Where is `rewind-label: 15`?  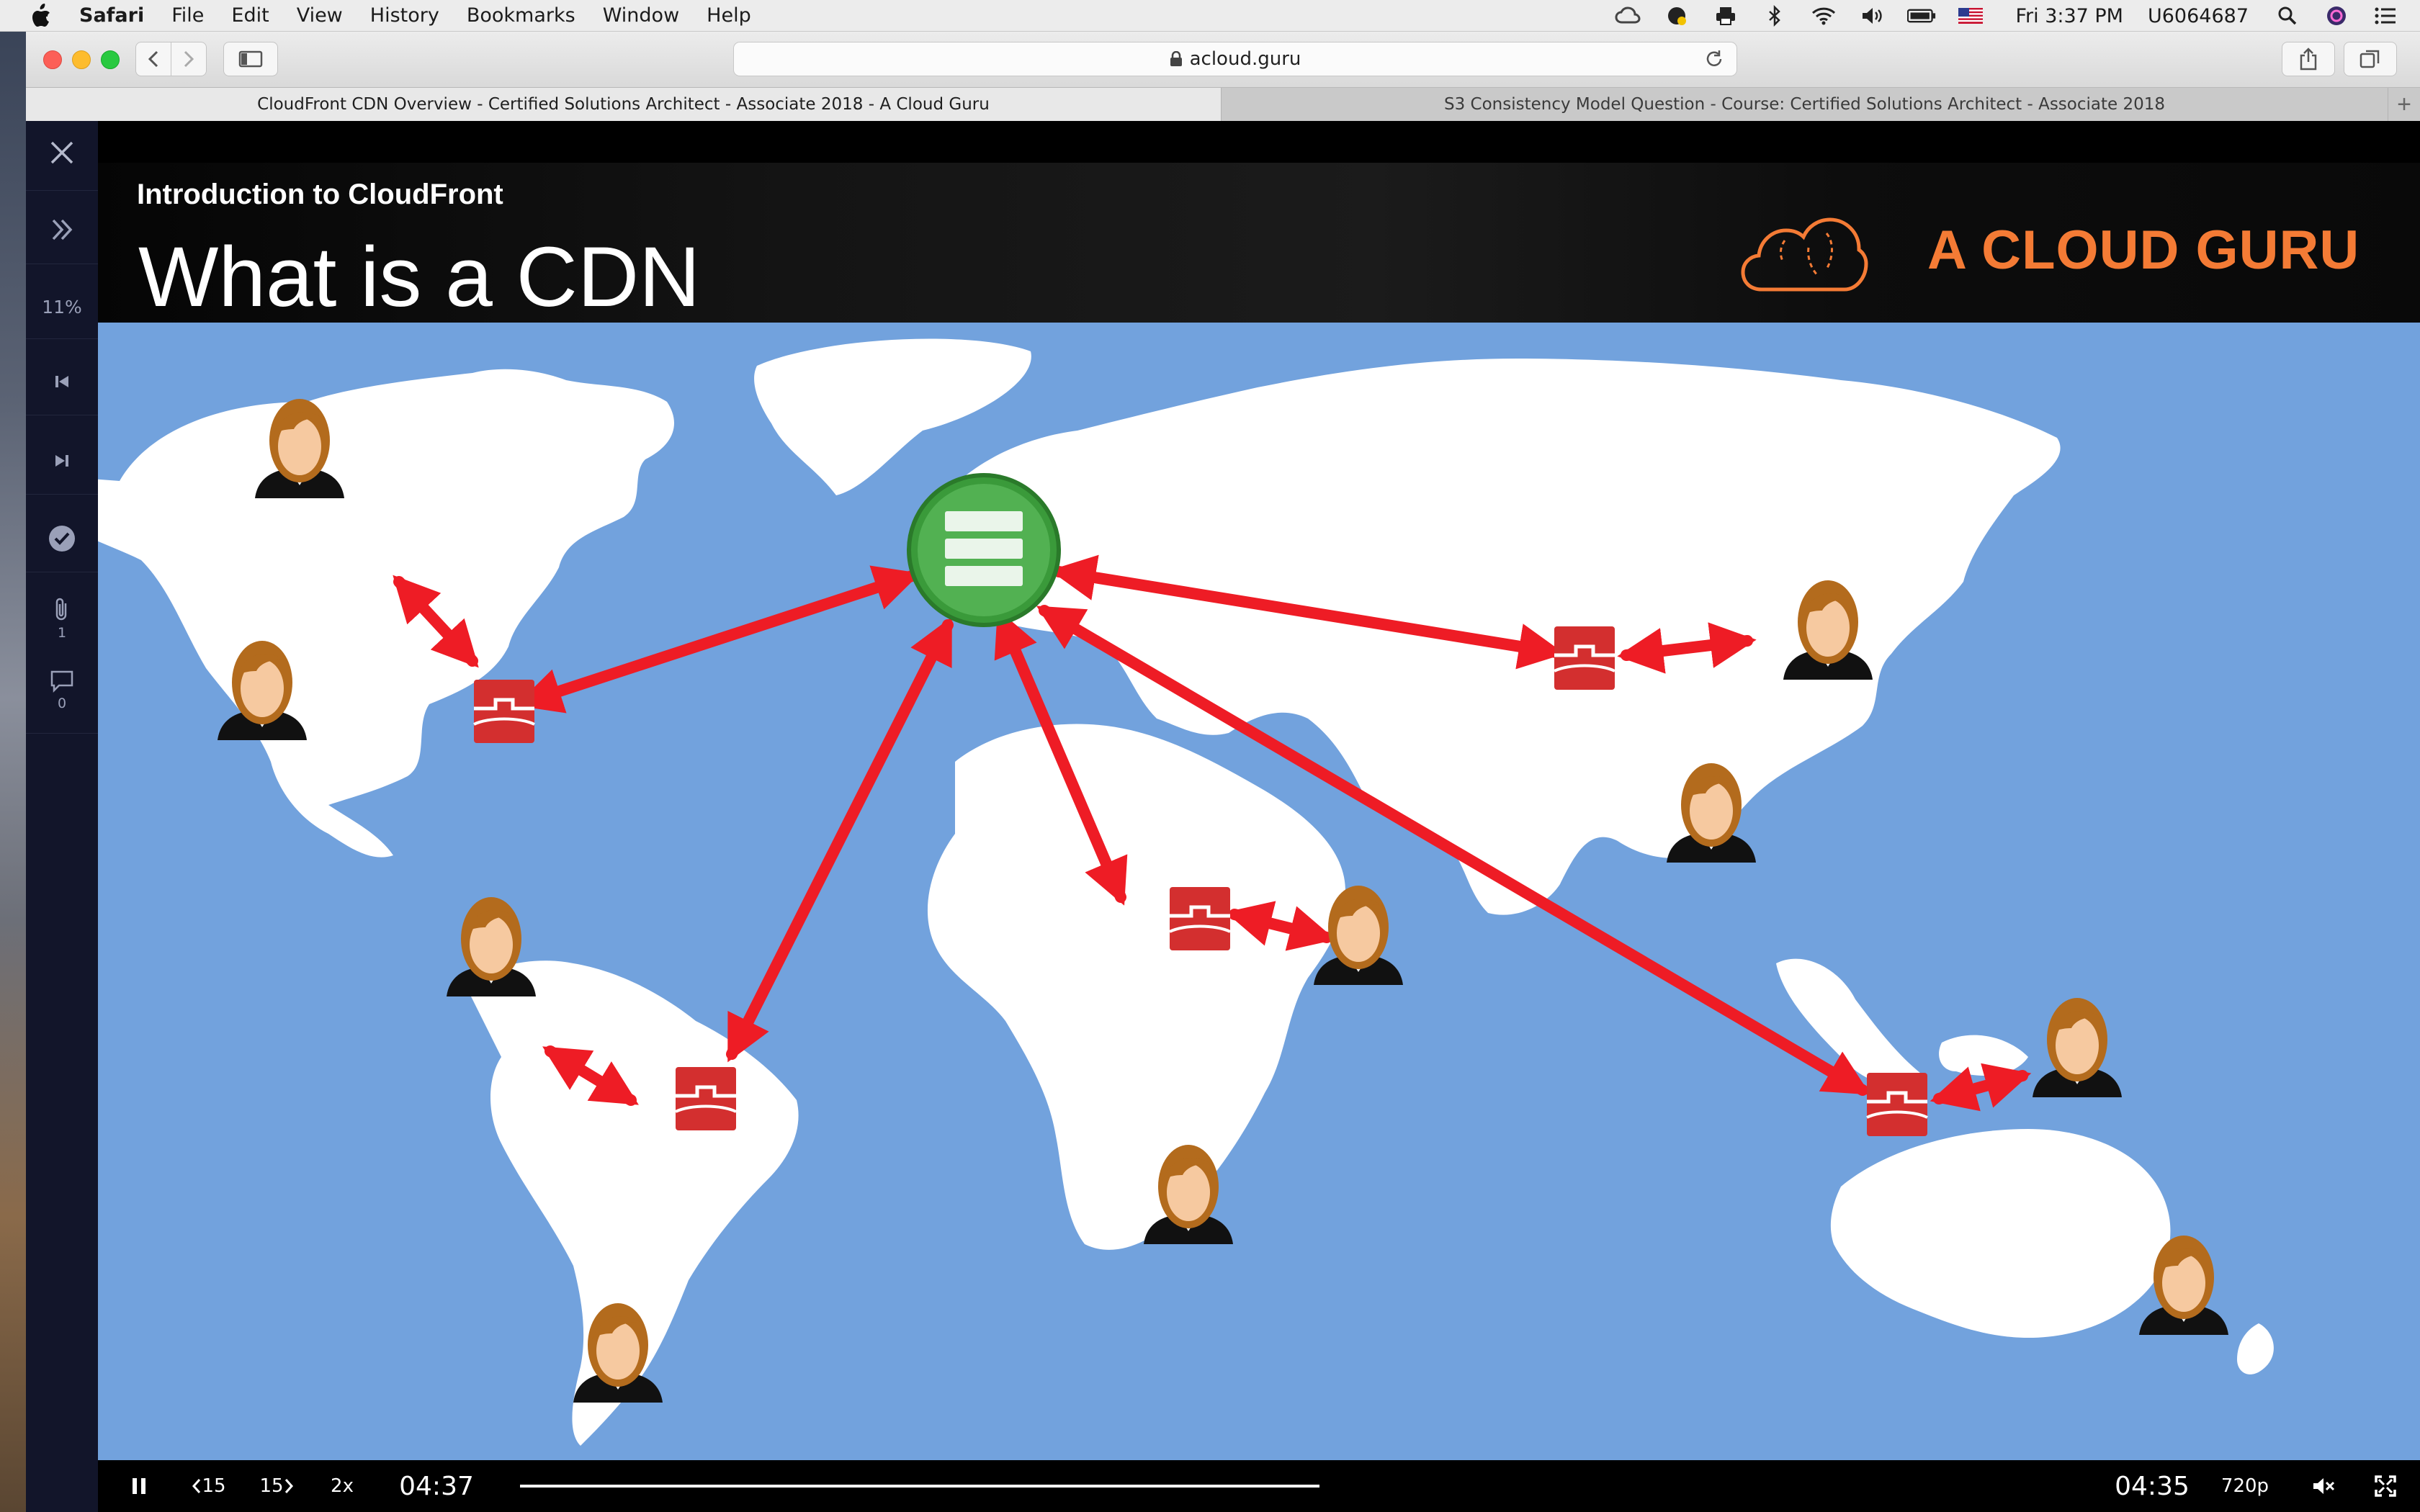
rewind-label: 15 is located at coordinates (214, 1486).